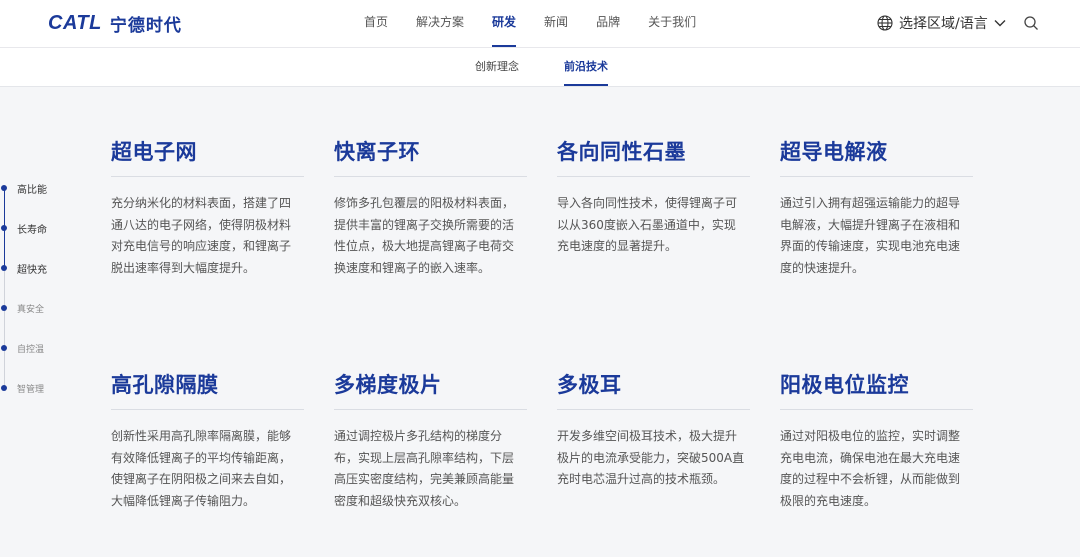  I want to click on card-text-line: 布，实现上层高孔隙率结构，下层, so click(424, 457).